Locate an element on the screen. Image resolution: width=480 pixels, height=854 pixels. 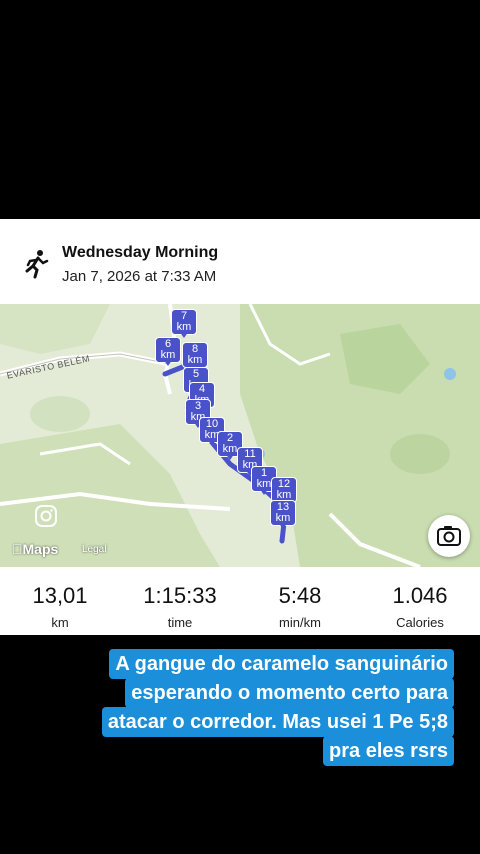
stat-value: 1:15:33 is located at coordinates (180, 595).